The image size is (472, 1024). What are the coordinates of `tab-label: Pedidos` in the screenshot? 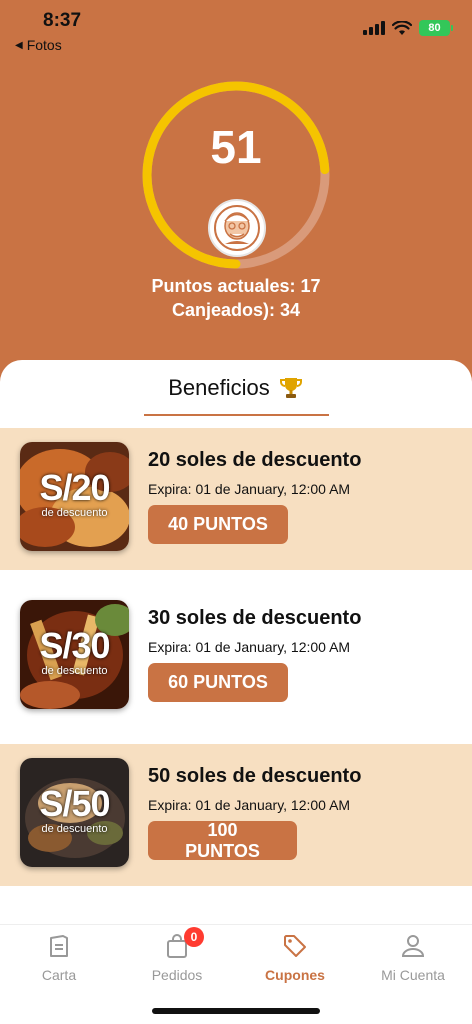 It's located at (177, 975).